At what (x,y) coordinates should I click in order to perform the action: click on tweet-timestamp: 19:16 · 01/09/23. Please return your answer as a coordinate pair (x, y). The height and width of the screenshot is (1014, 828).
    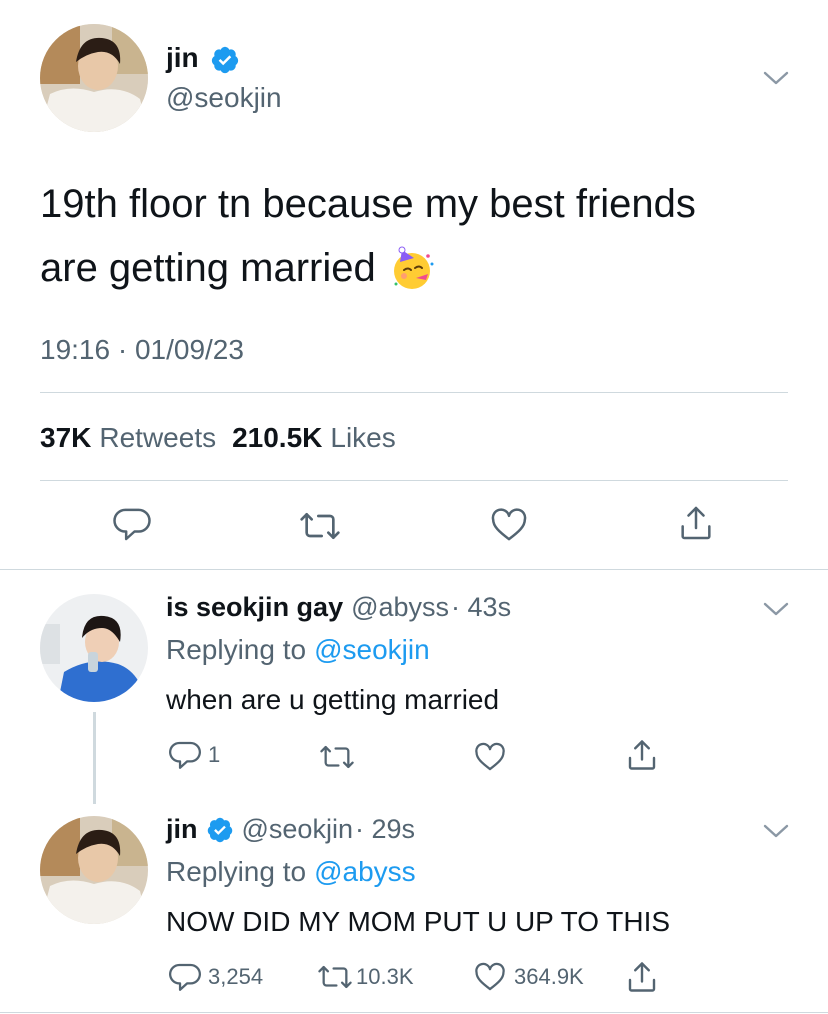
    Looking at the image, I should click on (142, 350).